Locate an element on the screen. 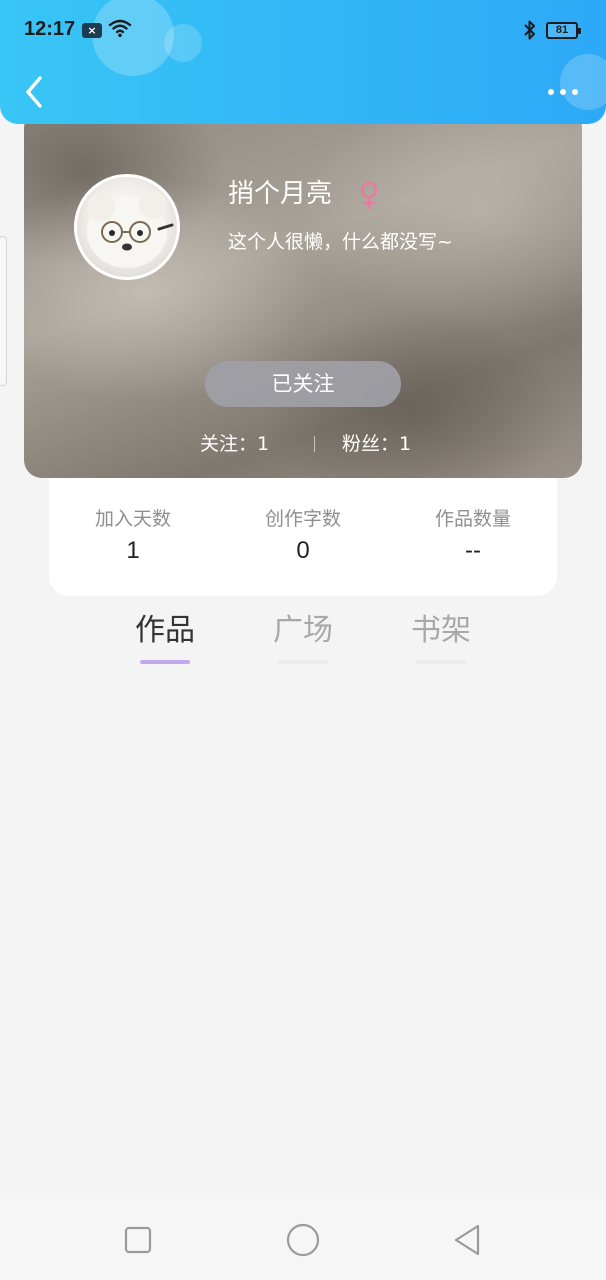  dog-avatar-image is located at coordinates (130, 229).